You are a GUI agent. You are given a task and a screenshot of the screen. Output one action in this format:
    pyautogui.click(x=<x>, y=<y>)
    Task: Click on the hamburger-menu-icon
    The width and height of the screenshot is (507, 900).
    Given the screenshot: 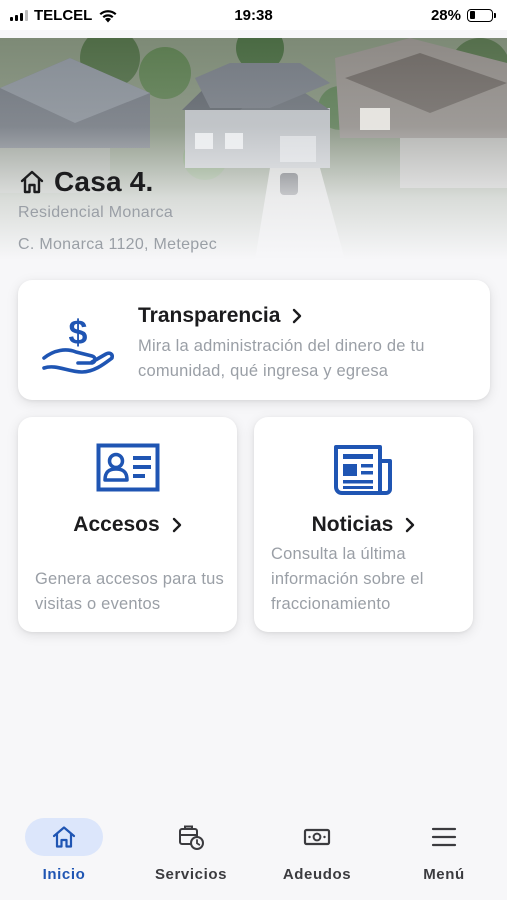 What is the action you would take?
    pyautogui.click(x=444, y=837)
    